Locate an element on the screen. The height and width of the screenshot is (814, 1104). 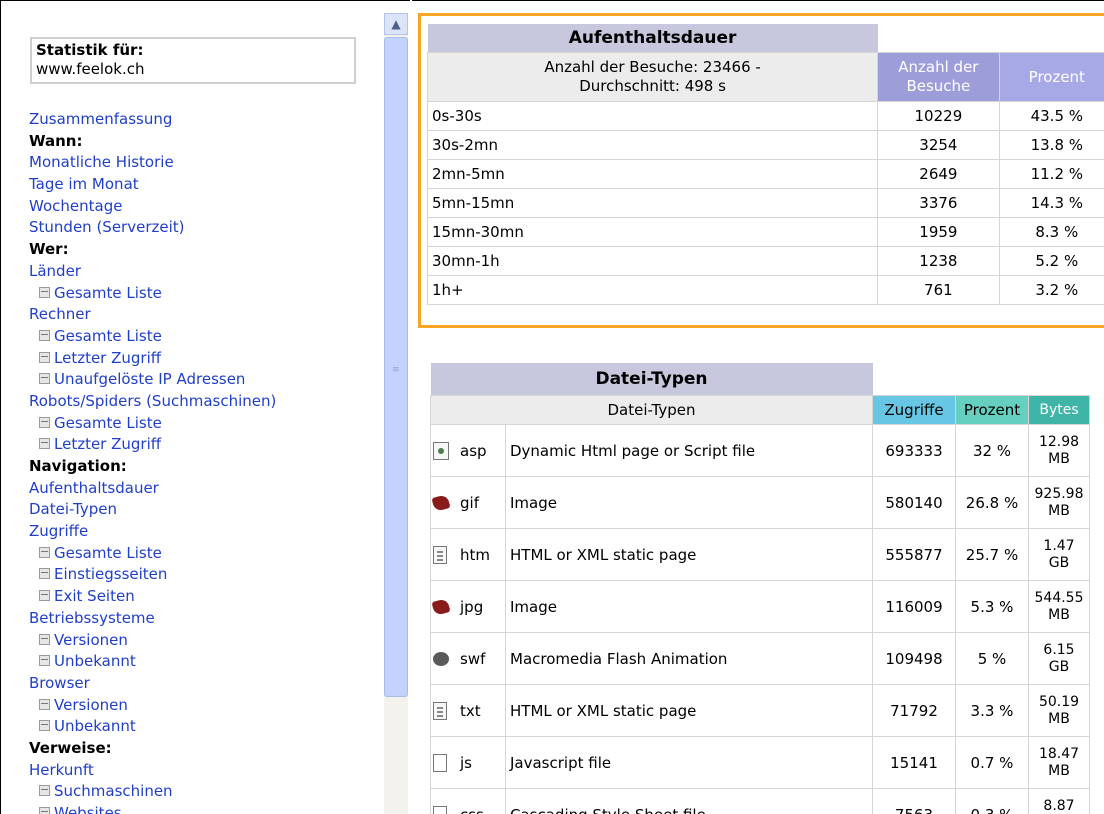
menu-item-link: Länder is located at coordinates (55, 271).